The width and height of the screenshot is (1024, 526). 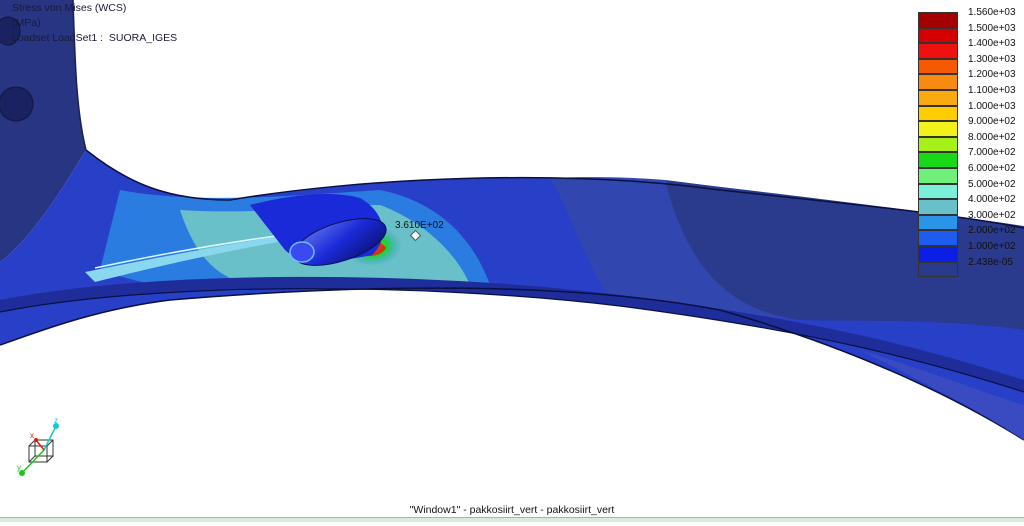 I want to click on probe-value-label: 3.610E+02, so click(x=419, y=225).